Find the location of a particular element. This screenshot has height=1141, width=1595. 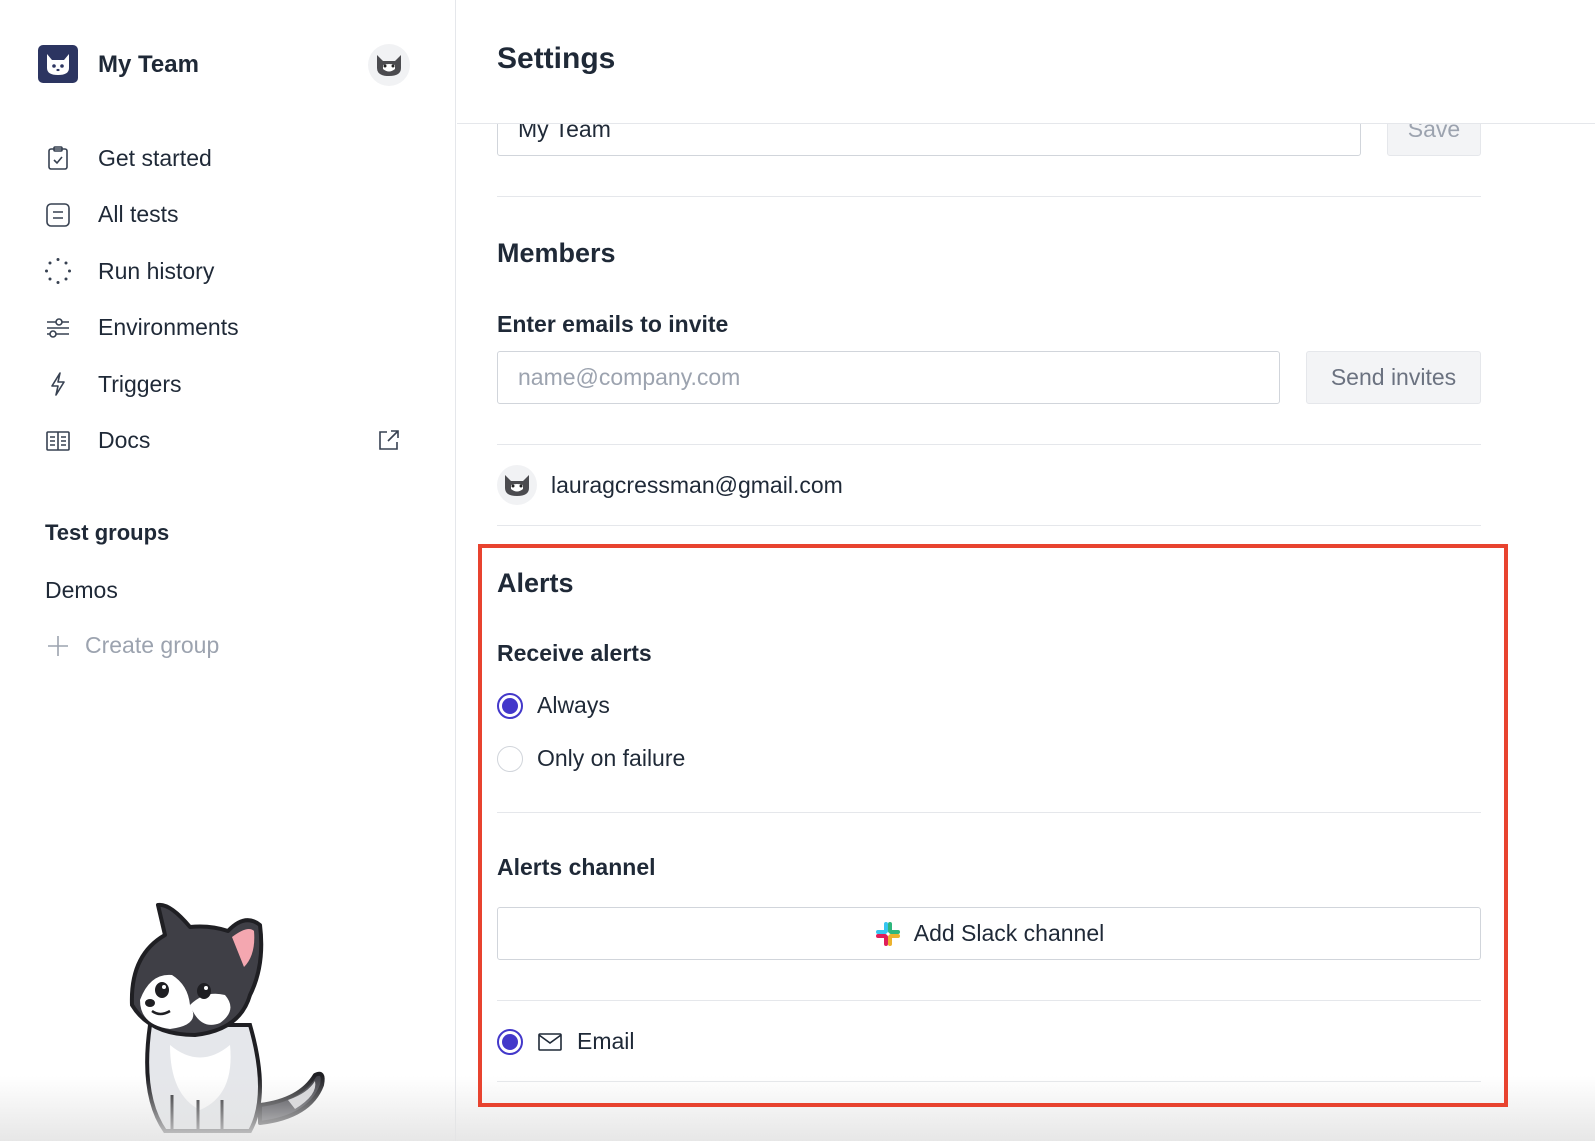

member-email: lauragcressman@gmail.com is located at coordinates (697, 484).